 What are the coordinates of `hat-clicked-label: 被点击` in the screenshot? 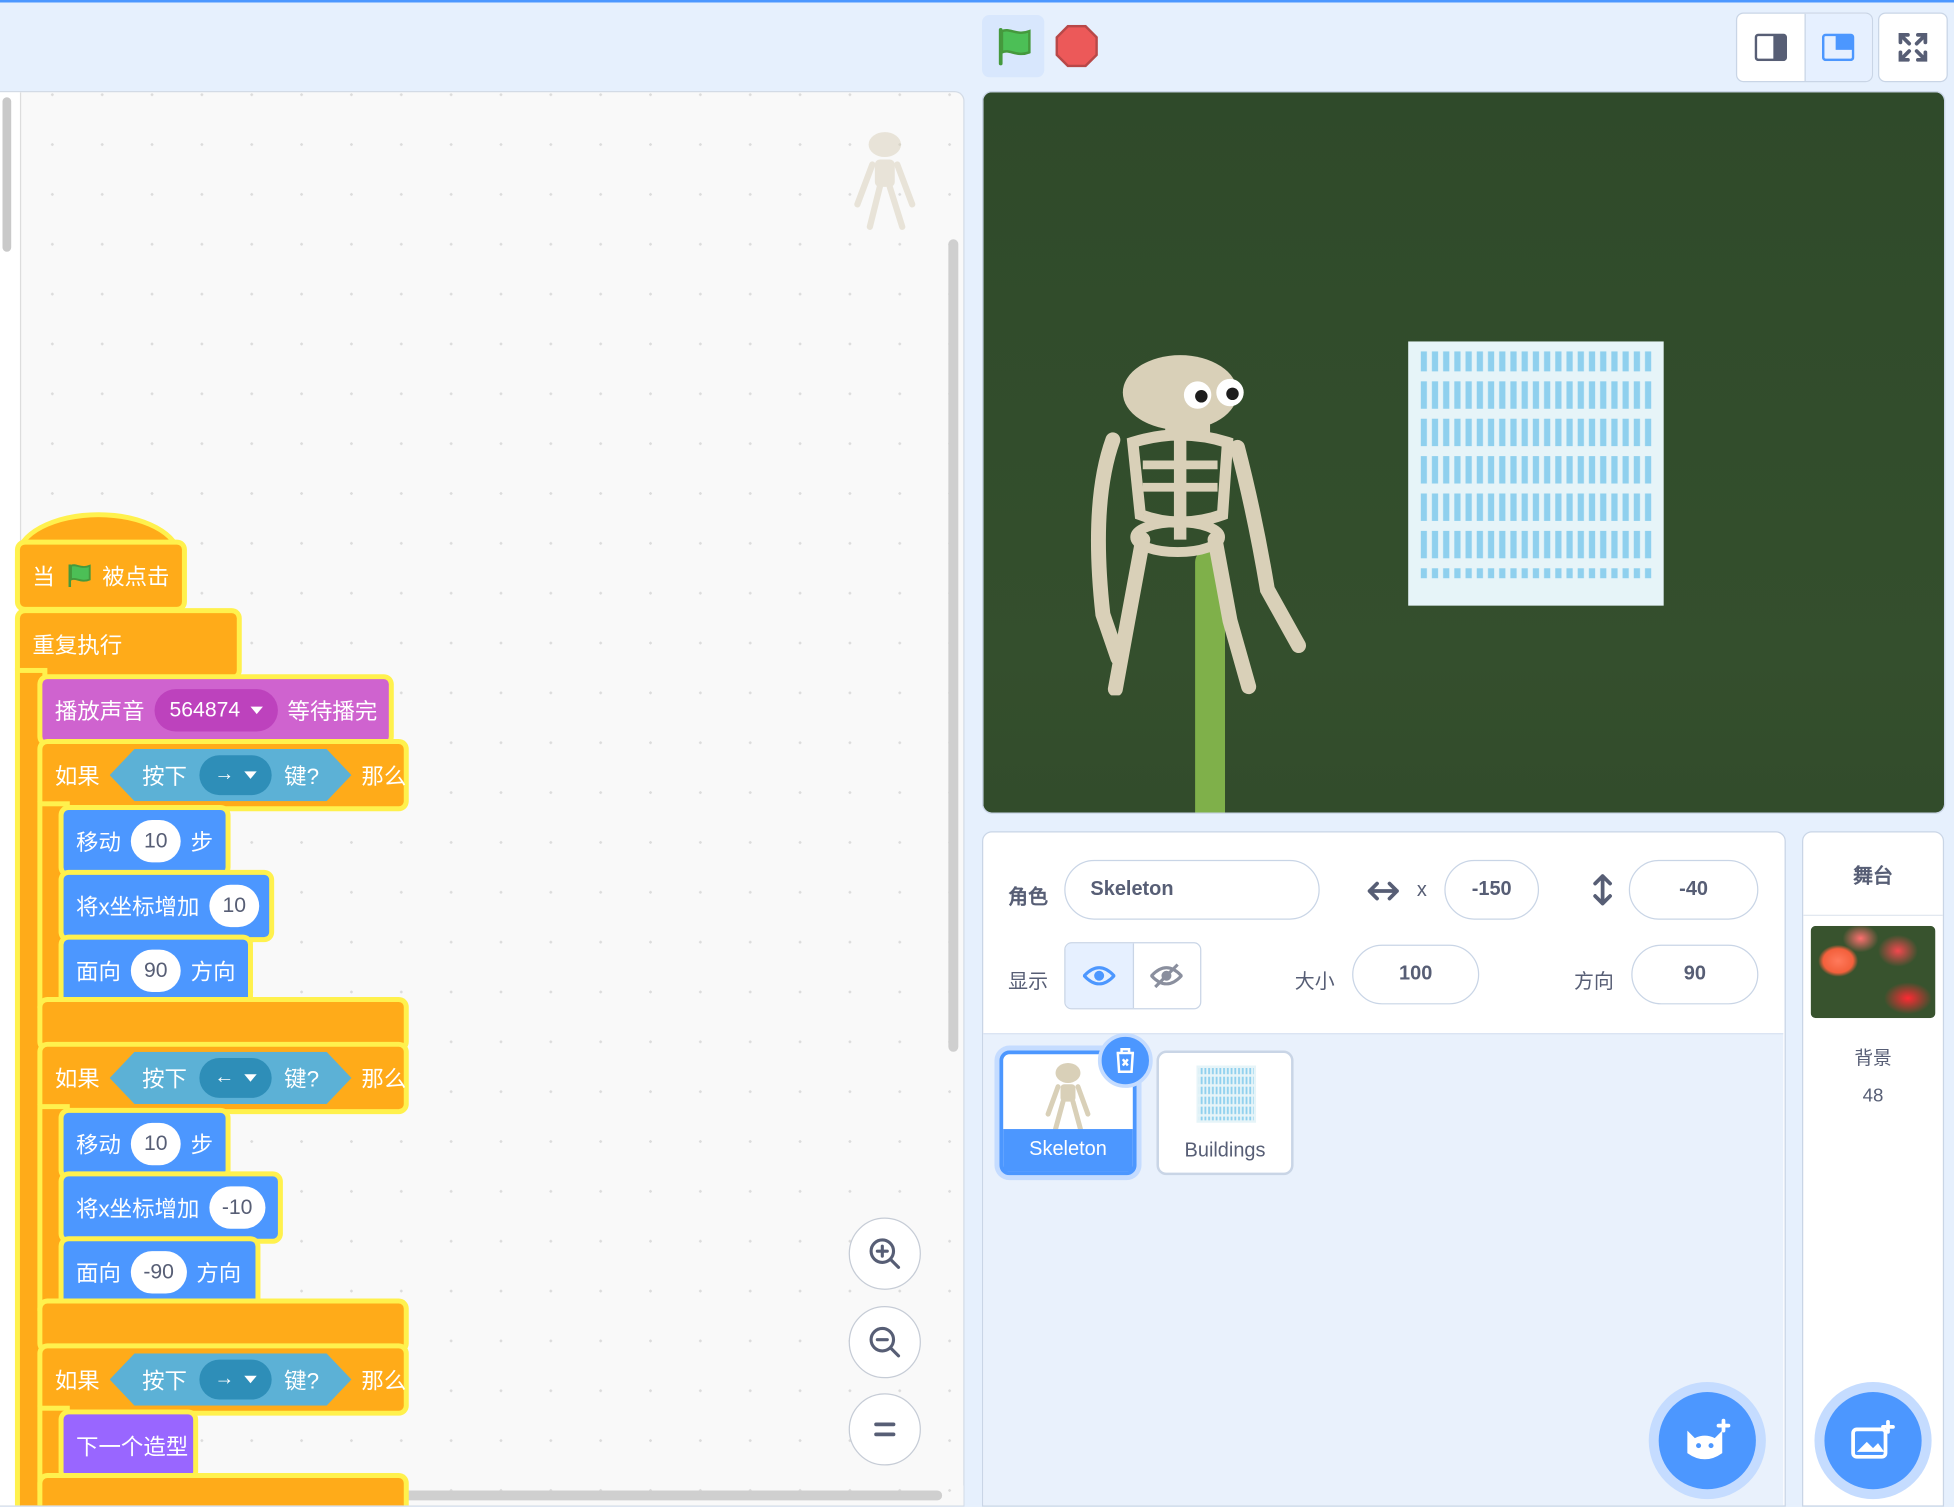 It's located at (136, 577).